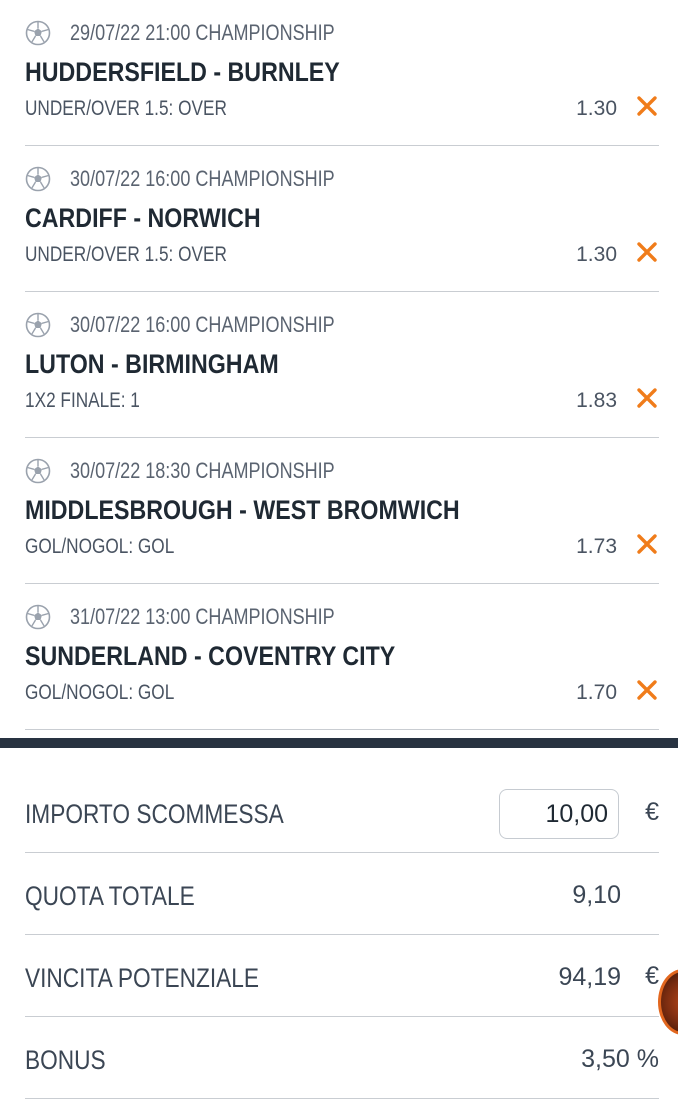 The image size is (678, 1106). What do you see at coordinates (596, 400) in the screenshot?
I see `bet-odd: 1.83` at bounding box center [596, 400].